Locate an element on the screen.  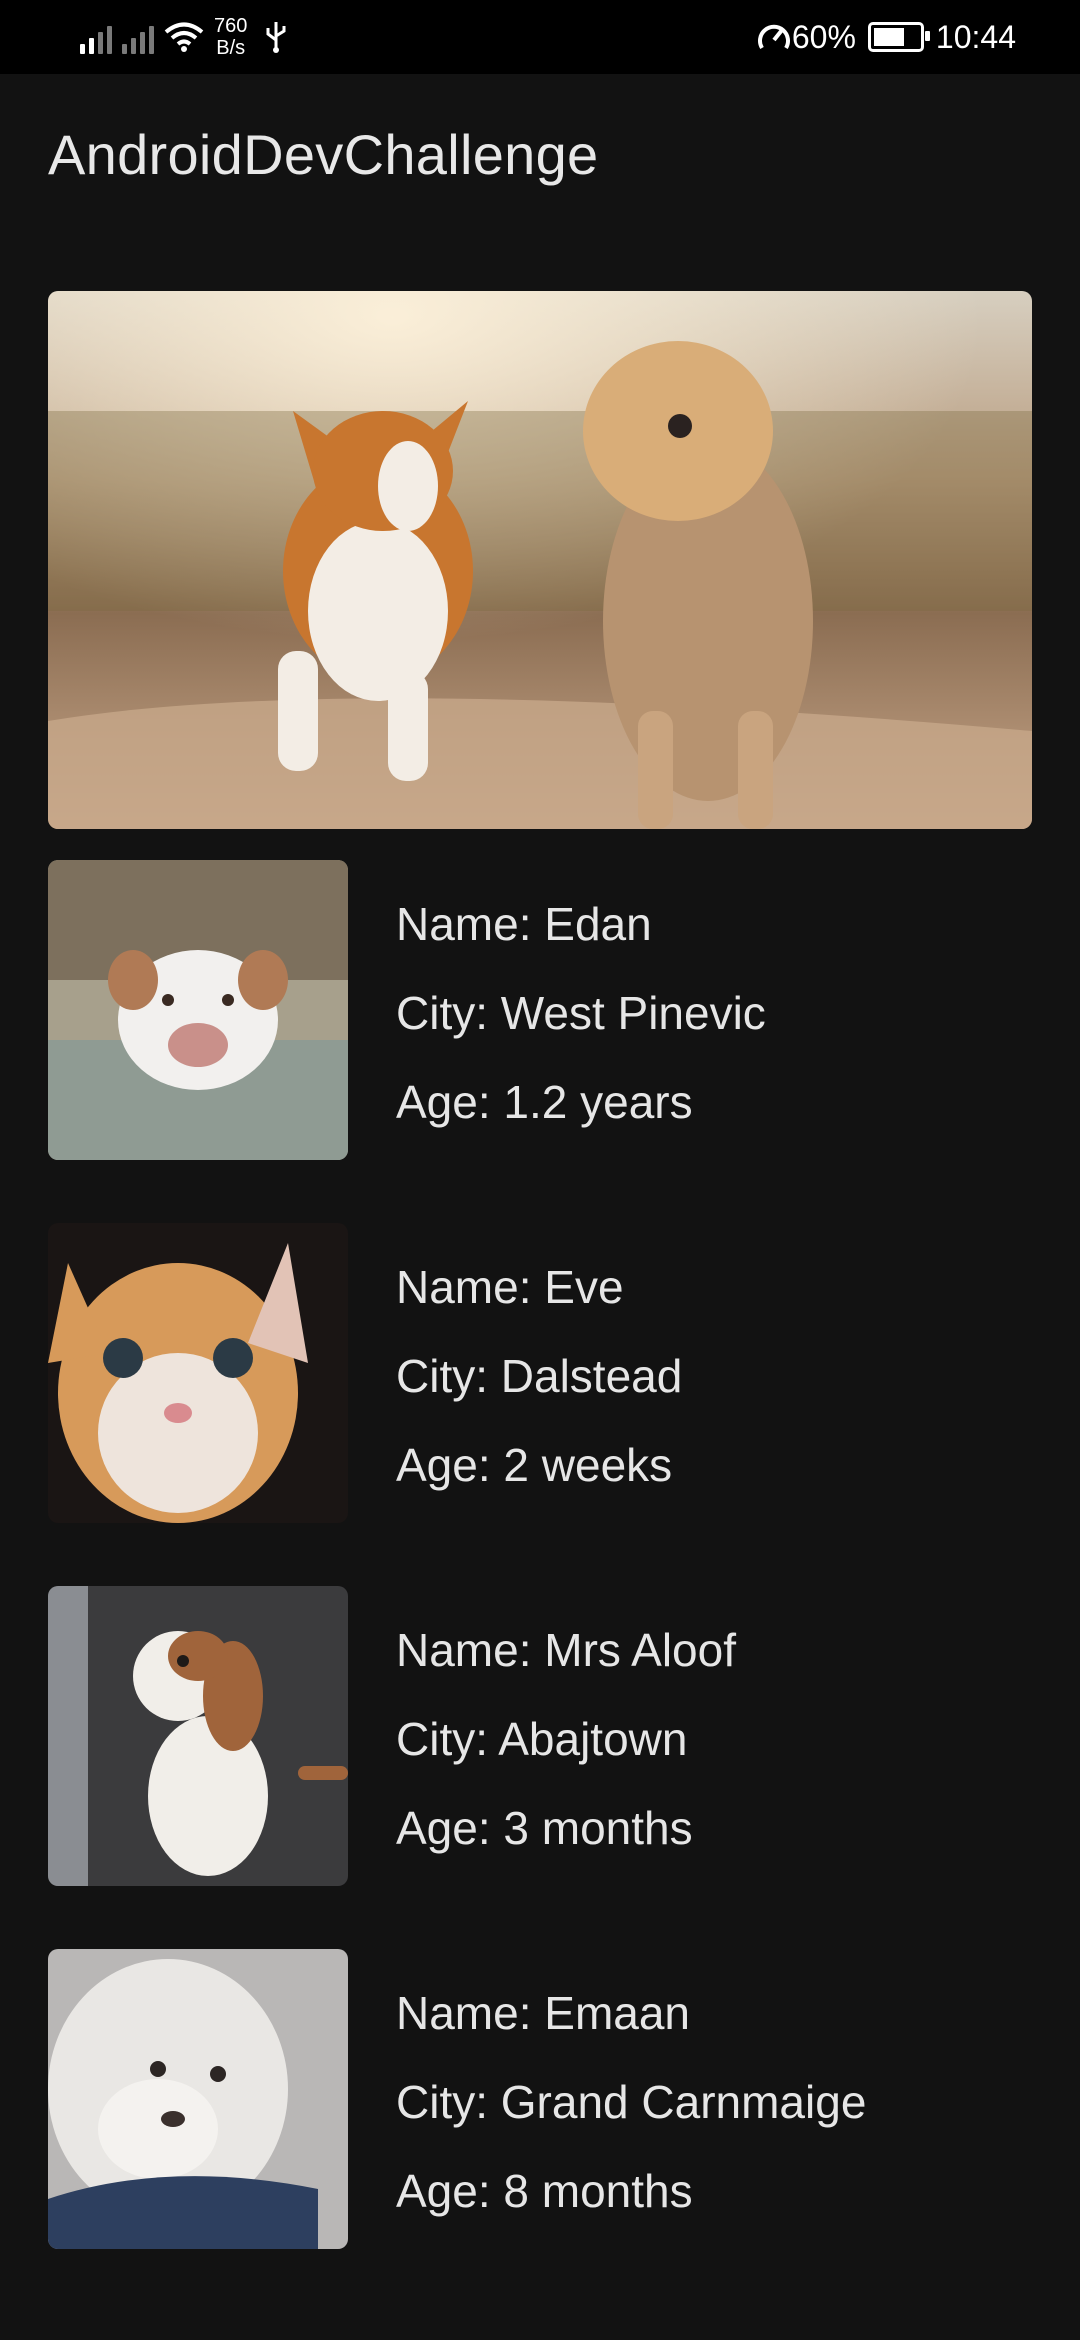
speedometer-icon is located at coordinates (773, 37).